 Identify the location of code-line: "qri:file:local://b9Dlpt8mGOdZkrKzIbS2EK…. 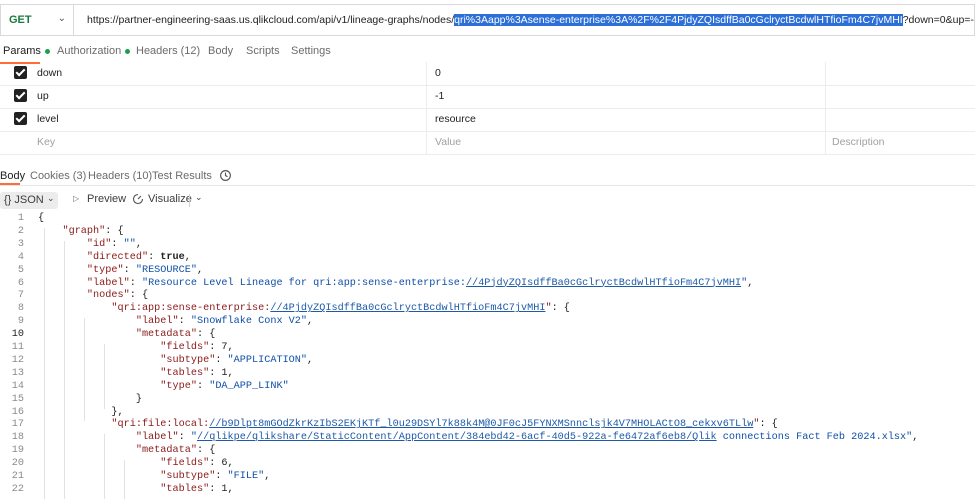
(407, 424).